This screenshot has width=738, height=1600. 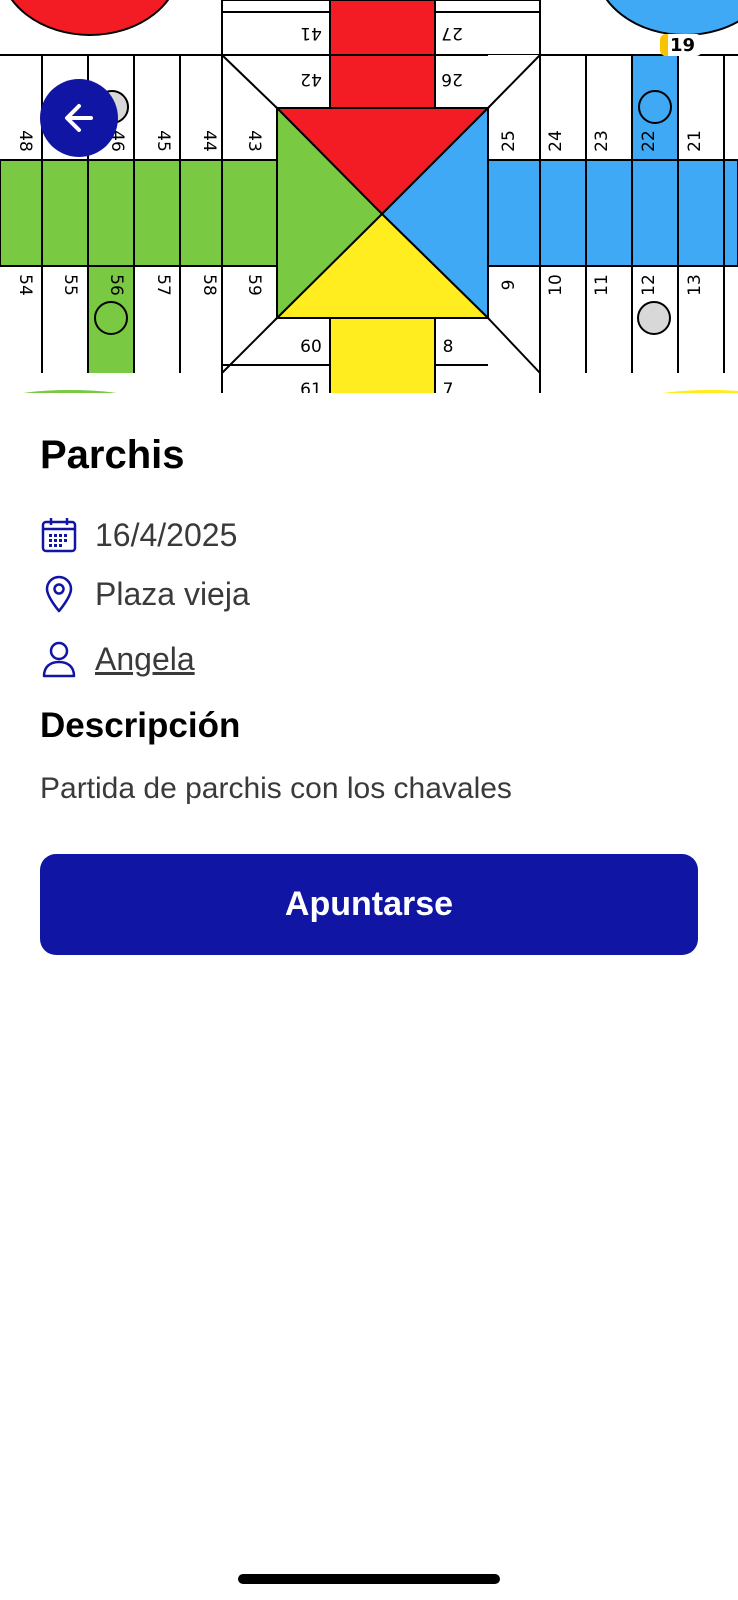 I want to click on board-number: 26, so click(x=452, y=79).